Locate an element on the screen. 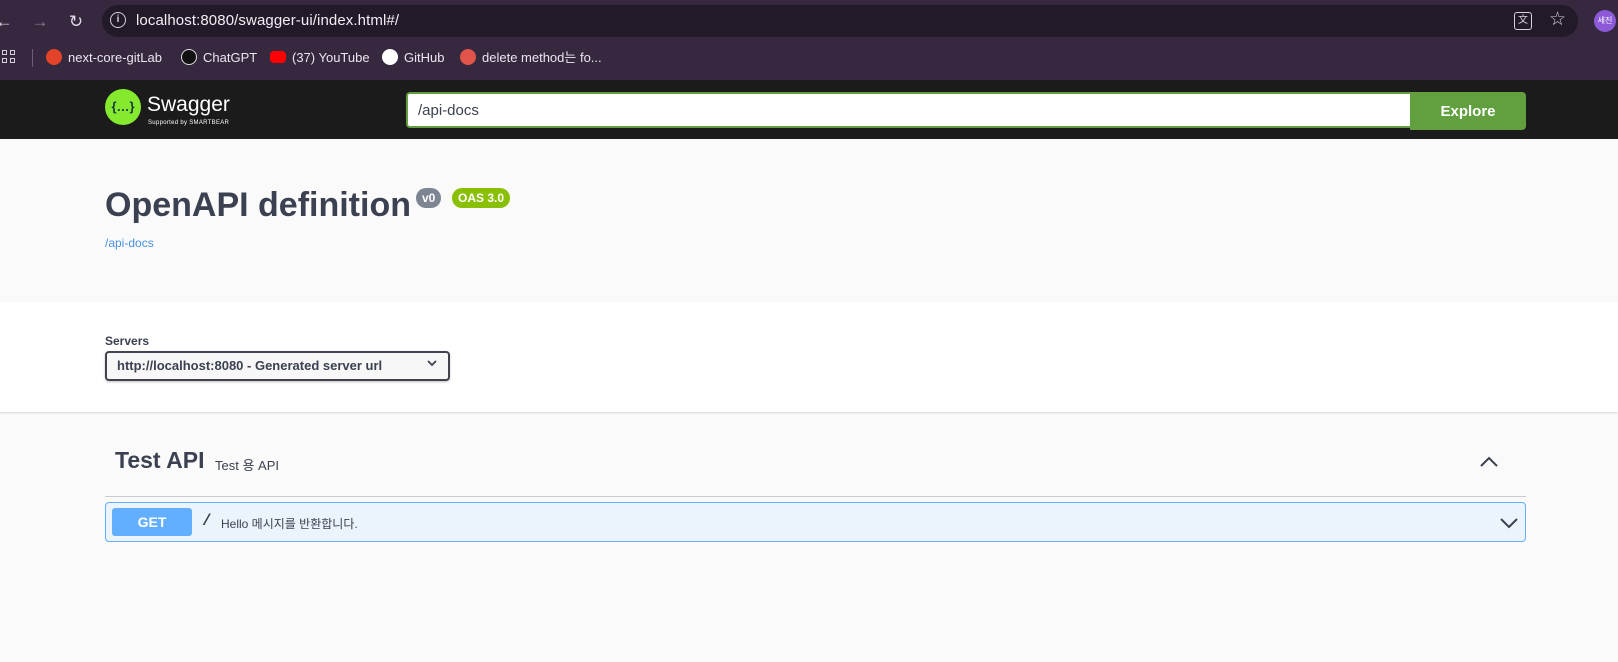  bookmark-youtube: (37) YouTube is located at coordinates (320, 58).